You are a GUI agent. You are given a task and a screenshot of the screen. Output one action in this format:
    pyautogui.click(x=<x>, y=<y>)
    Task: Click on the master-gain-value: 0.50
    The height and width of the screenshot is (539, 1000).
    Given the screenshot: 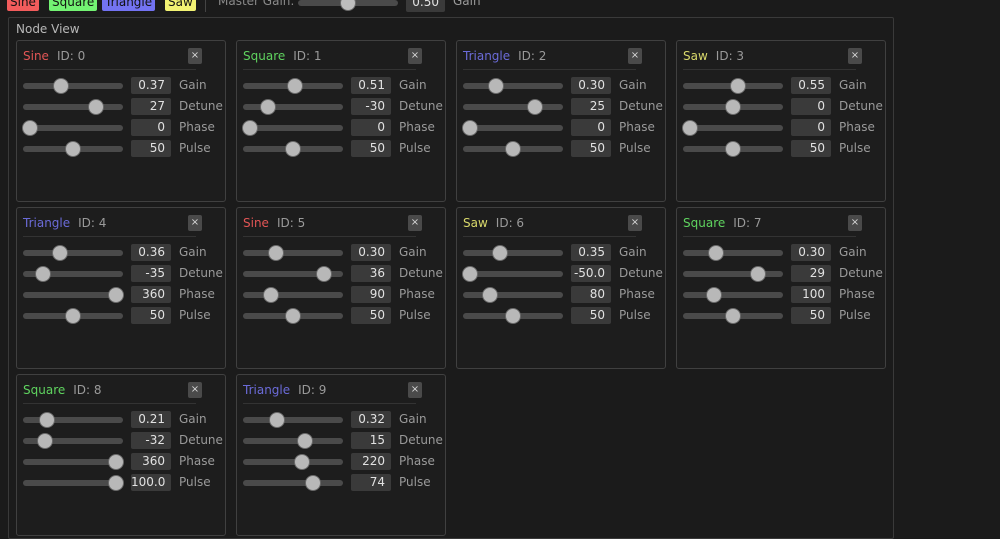 What is the action you would take?
    pyautogui.click(x=425, y=6)
    